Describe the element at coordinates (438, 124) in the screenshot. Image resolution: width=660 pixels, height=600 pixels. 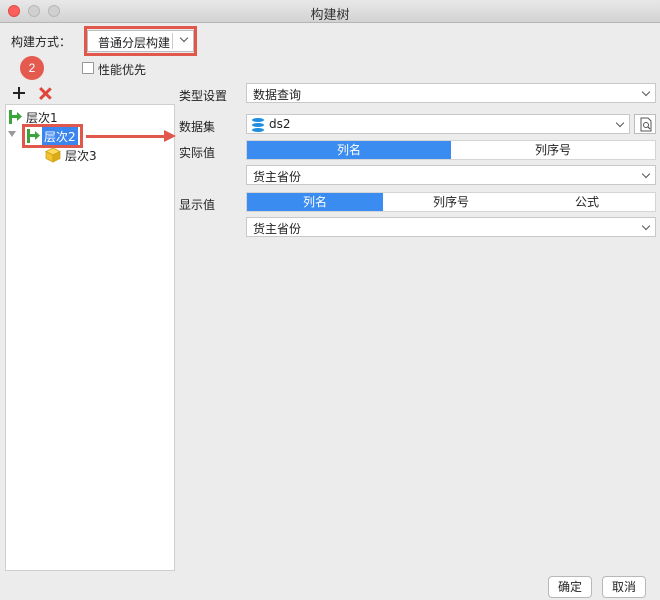
I see `dataset-select: ds2` at that location.